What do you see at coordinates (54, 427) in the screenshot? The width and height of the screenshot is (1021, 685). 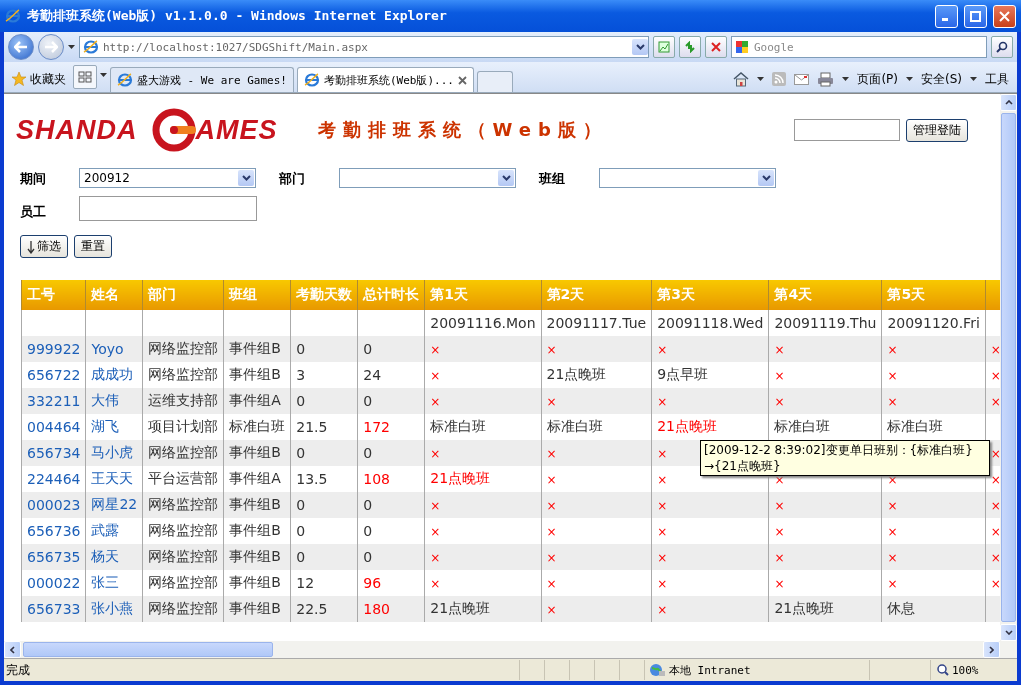 I see `employee-id-link: 004464` at bounding box center [54, 427].